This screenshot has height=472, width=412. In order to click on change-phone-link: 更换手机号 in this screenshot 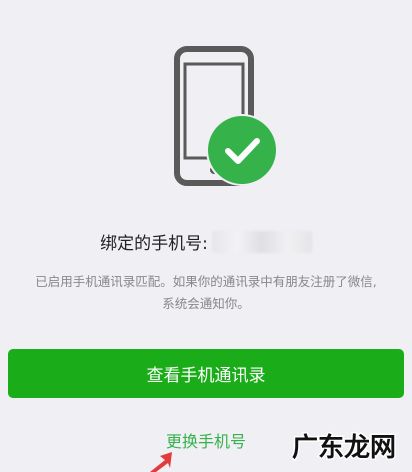, I will do `click(206, 440)`.